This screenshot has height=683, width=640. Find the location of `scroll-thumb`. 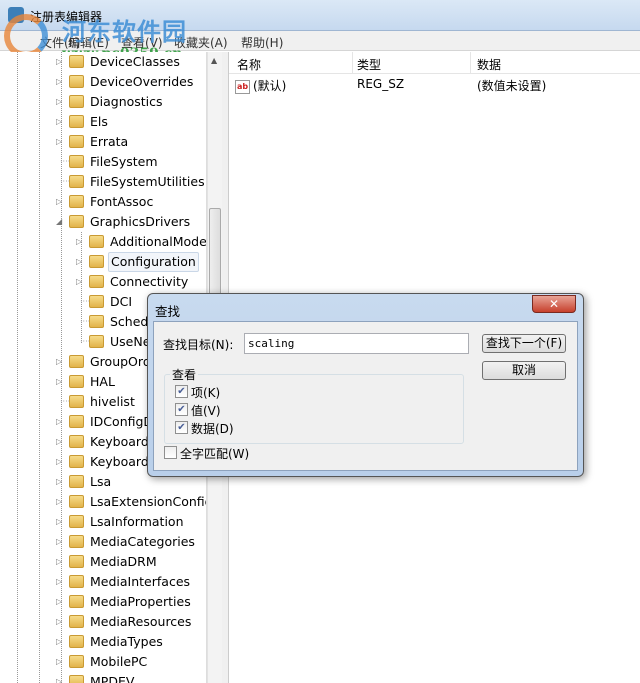

scroll-thumb is located at coordinates (215, 255).